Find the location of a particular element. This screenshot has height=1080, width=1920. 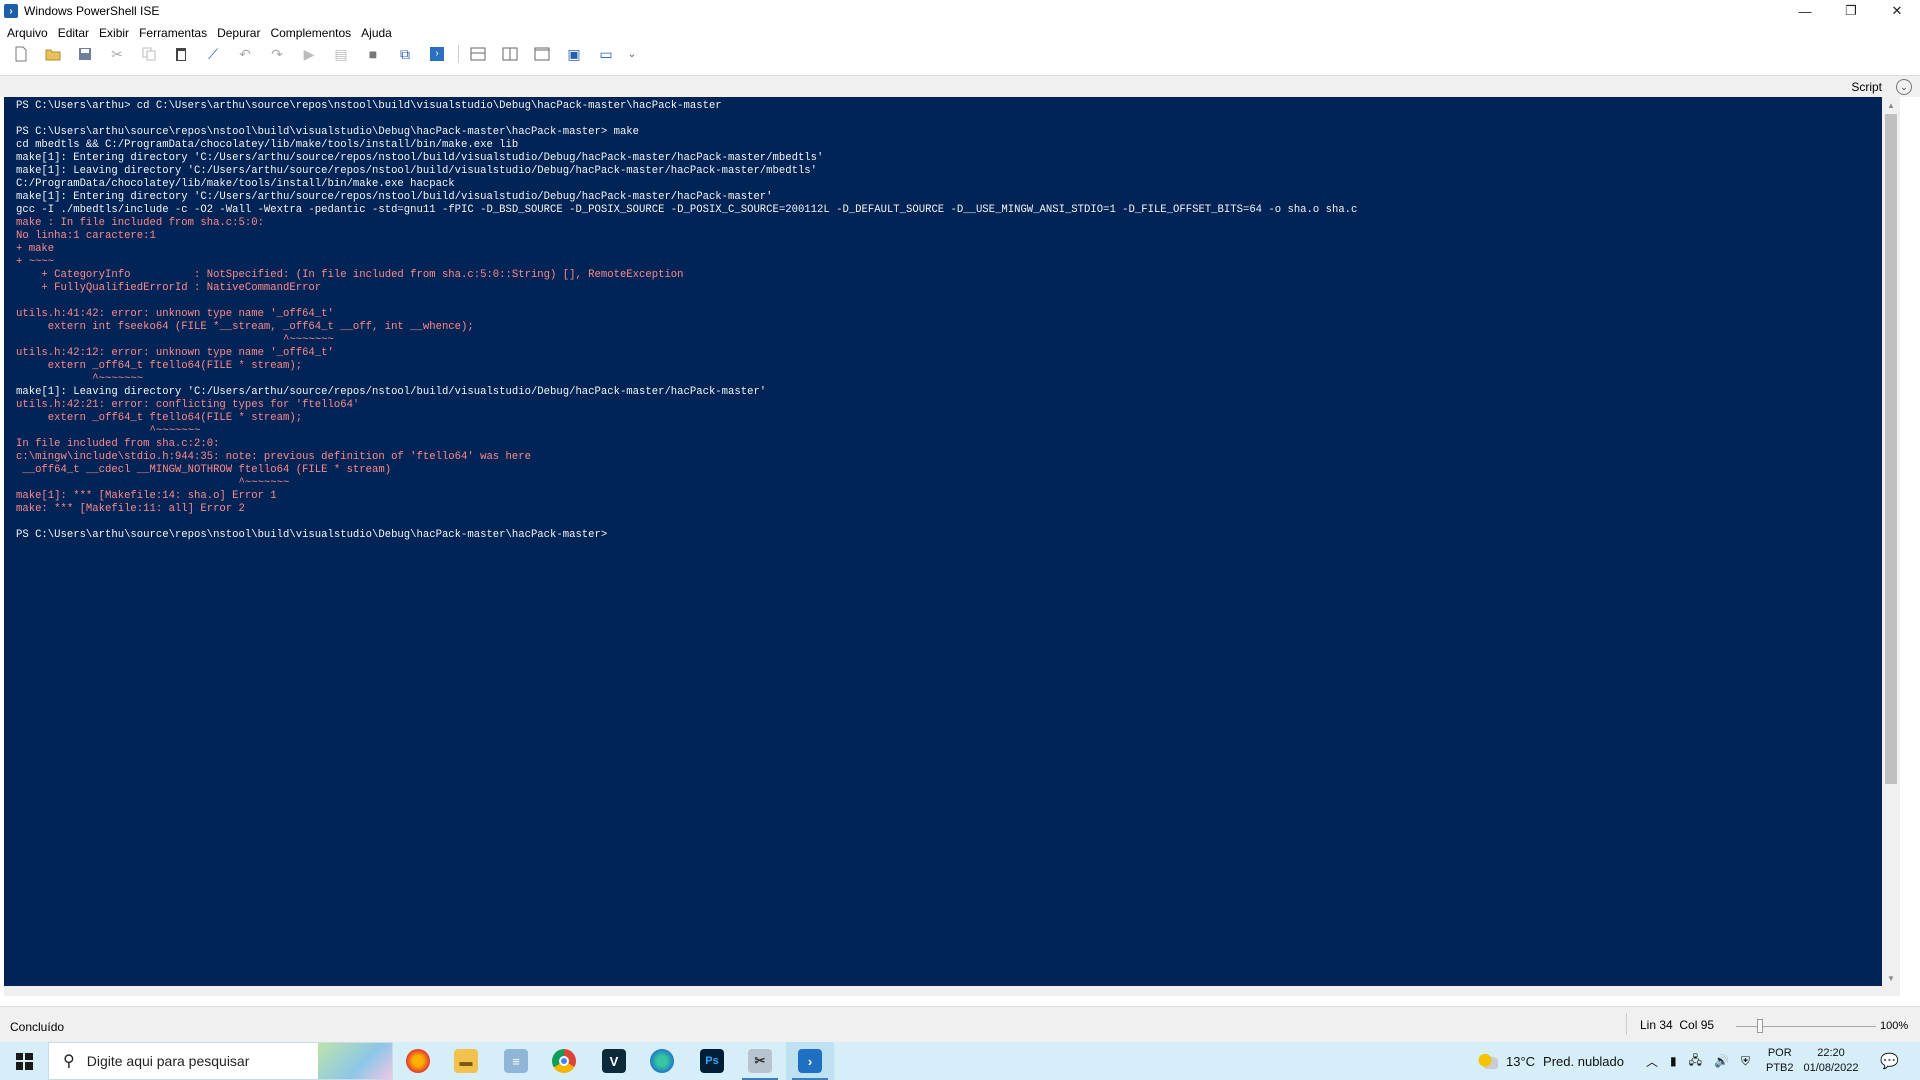

toolbar-separator is located at coordinates (458, 54).